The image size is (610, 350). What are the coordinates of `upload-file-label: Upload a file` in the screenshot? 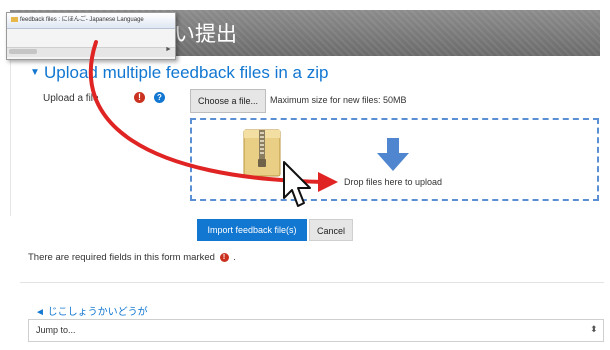 It's located at (71, 98).